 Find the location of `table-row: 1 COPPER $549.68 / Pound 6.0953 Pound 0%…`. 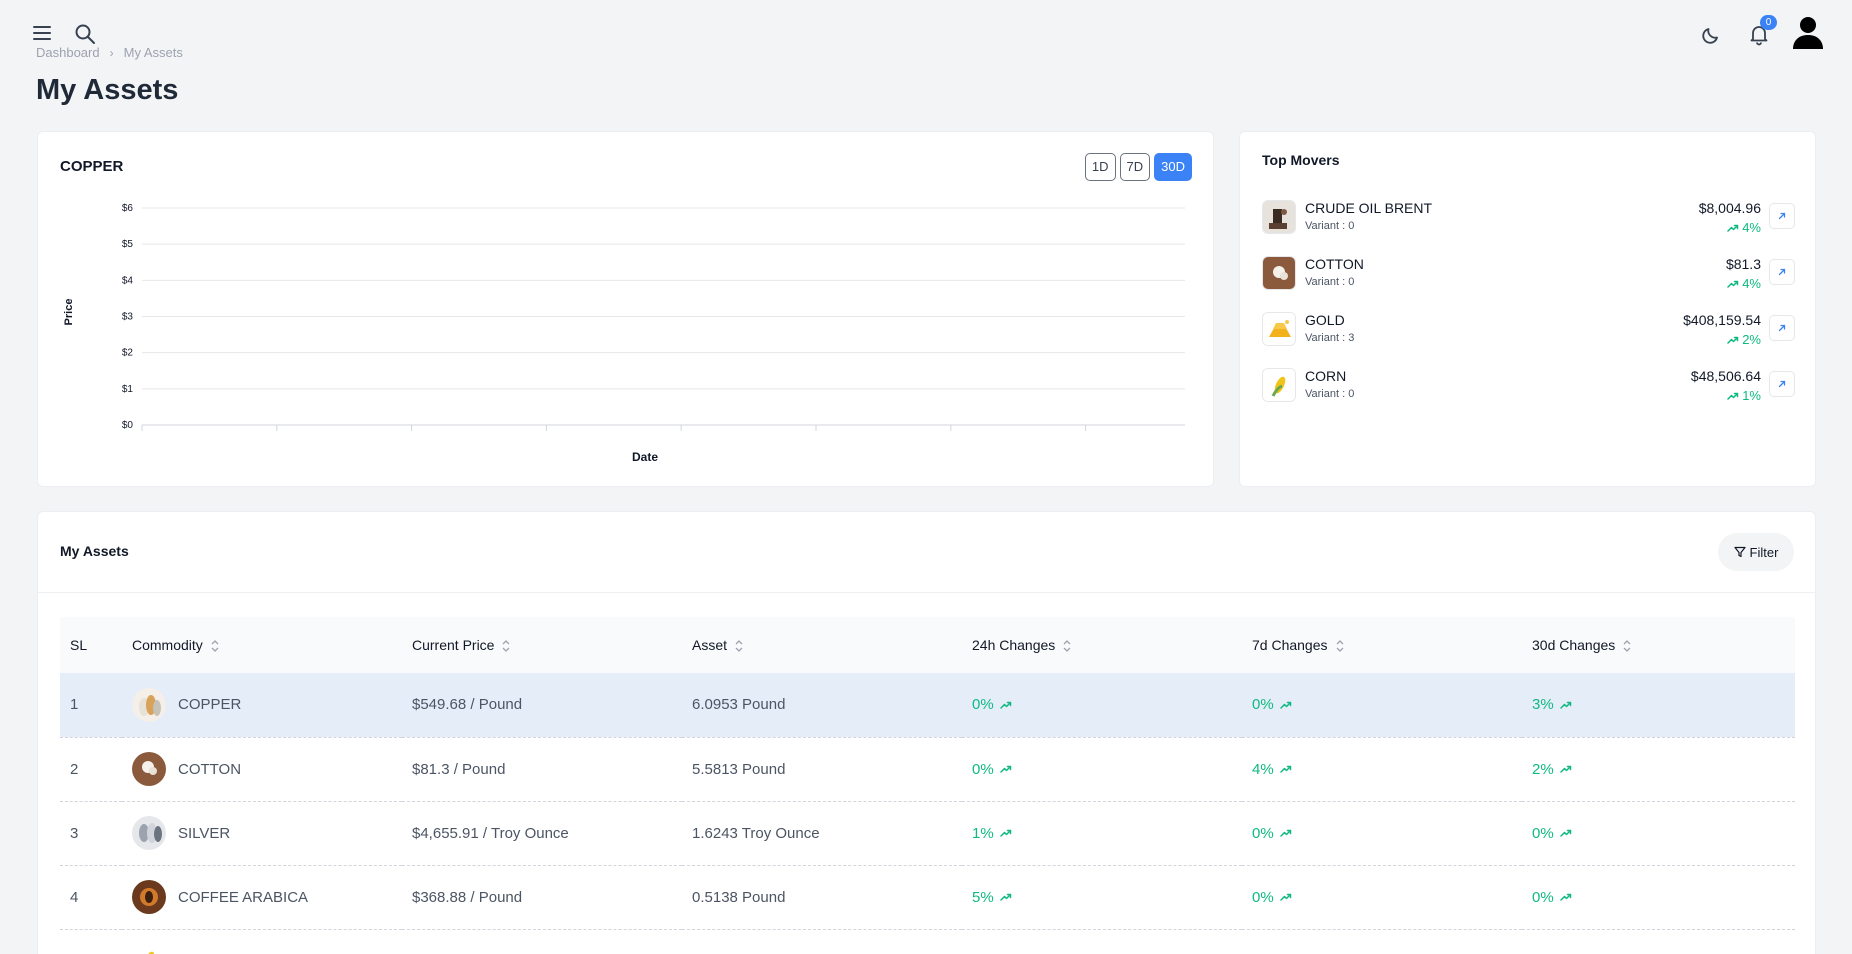

table-row: 1 COPPER $549.68 / Pound 6.0953 Pound 0%… is located at coordinates (927, 705).